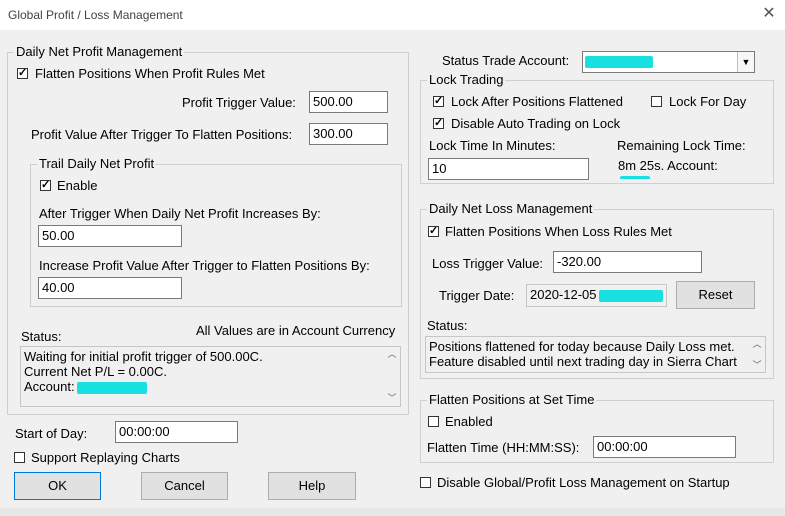 The height and width of the screenshot is (516, 785). What do you see at coordinates (49, 386) in the screenshot?
I see `account-label: Account:` at bounding box center [49, 386].